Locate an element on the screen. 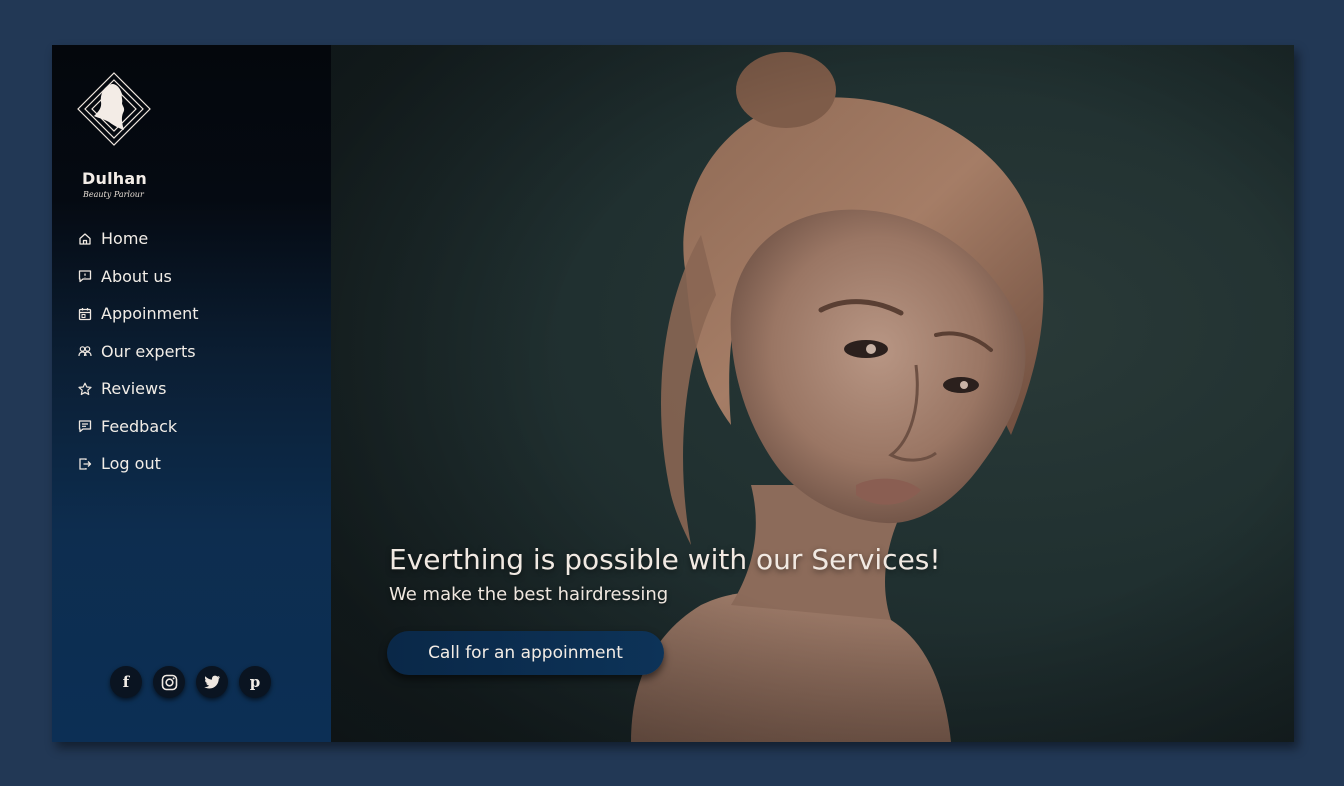  users-icon is located at coordinates (85, 351).